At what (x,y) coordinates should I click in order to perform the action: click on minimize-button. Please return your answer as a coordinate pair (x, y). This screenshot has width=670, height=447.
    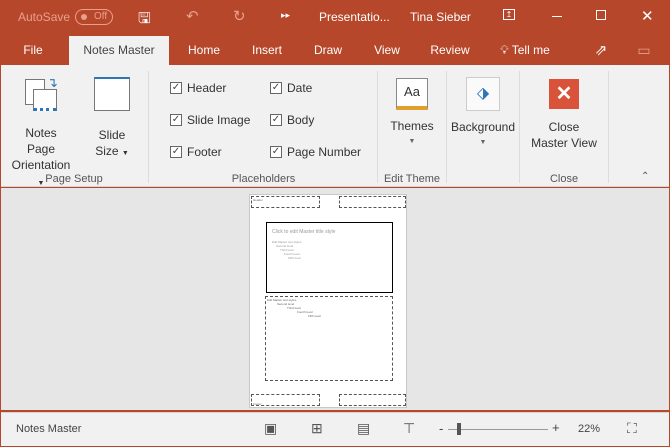
    Looking at the image, I should click on (557, 16).